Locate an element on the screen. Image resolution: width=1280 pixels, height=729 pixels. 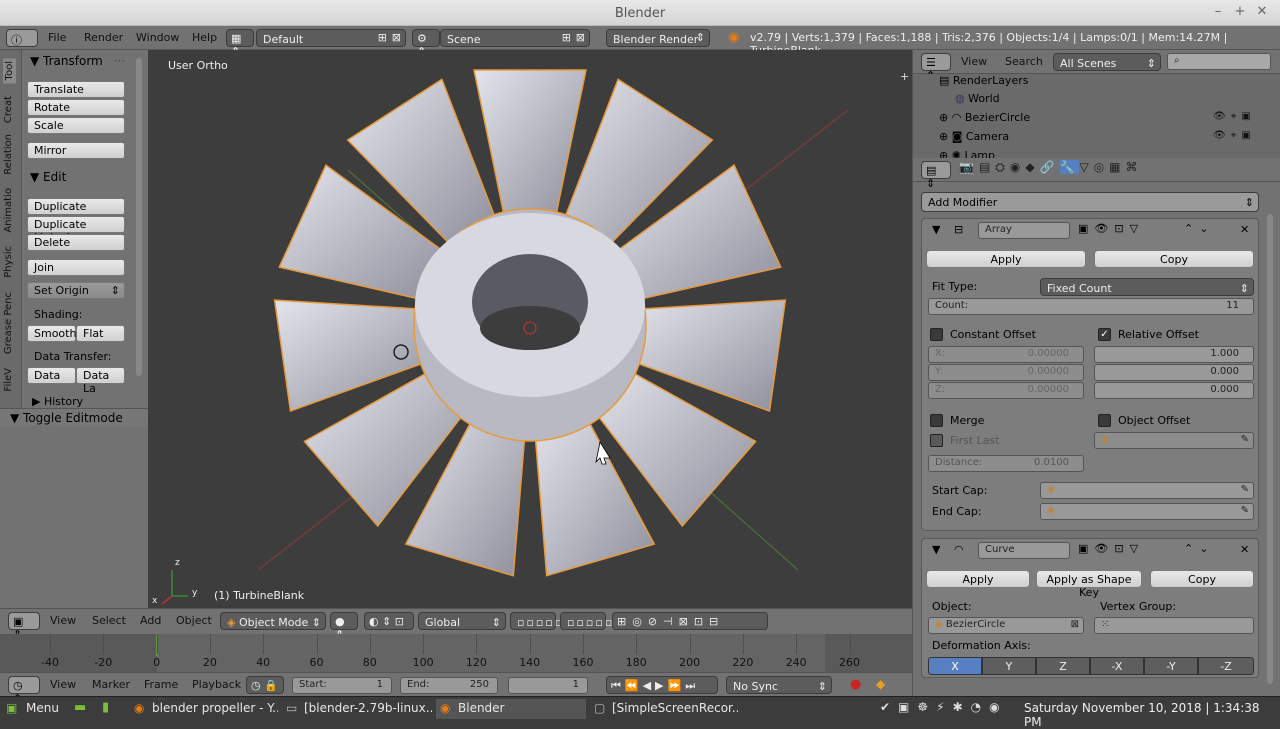
axis-neg-z-button: -Z is located at coordinates (1226, 666).